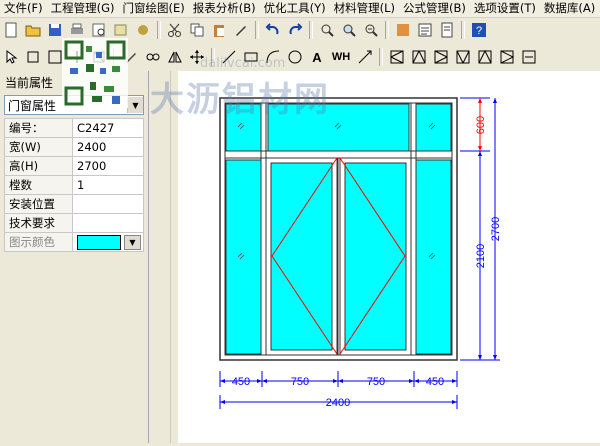 The height and width of the screenshot is (446, 600). I want to click on menu-file: 文件(F), so click(23, 8).